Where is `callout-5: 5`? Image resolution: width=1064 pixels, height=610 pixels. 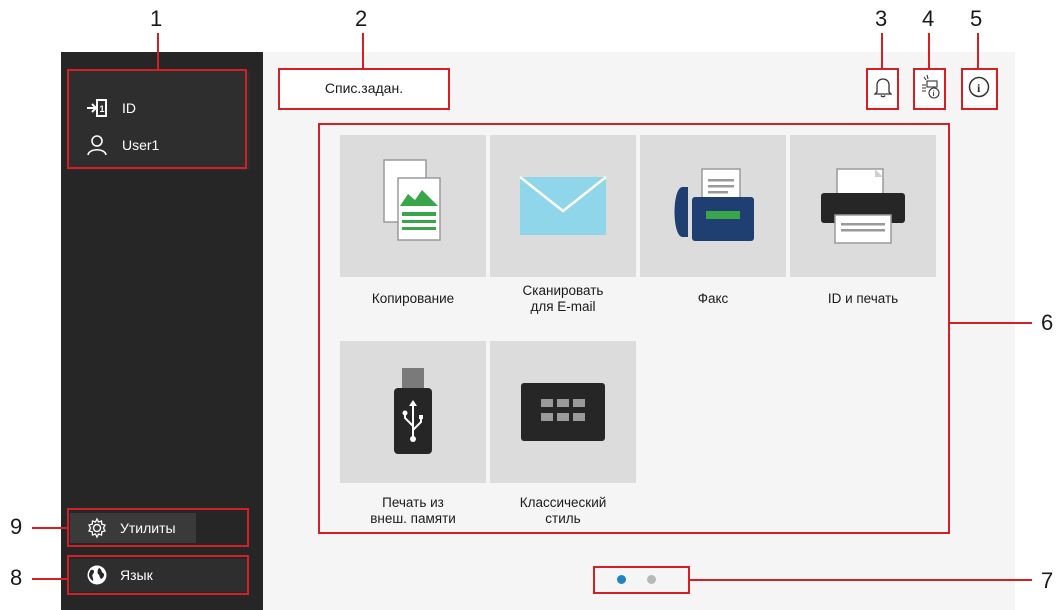
callout-5: 5 is located at coordinates (976, 18).